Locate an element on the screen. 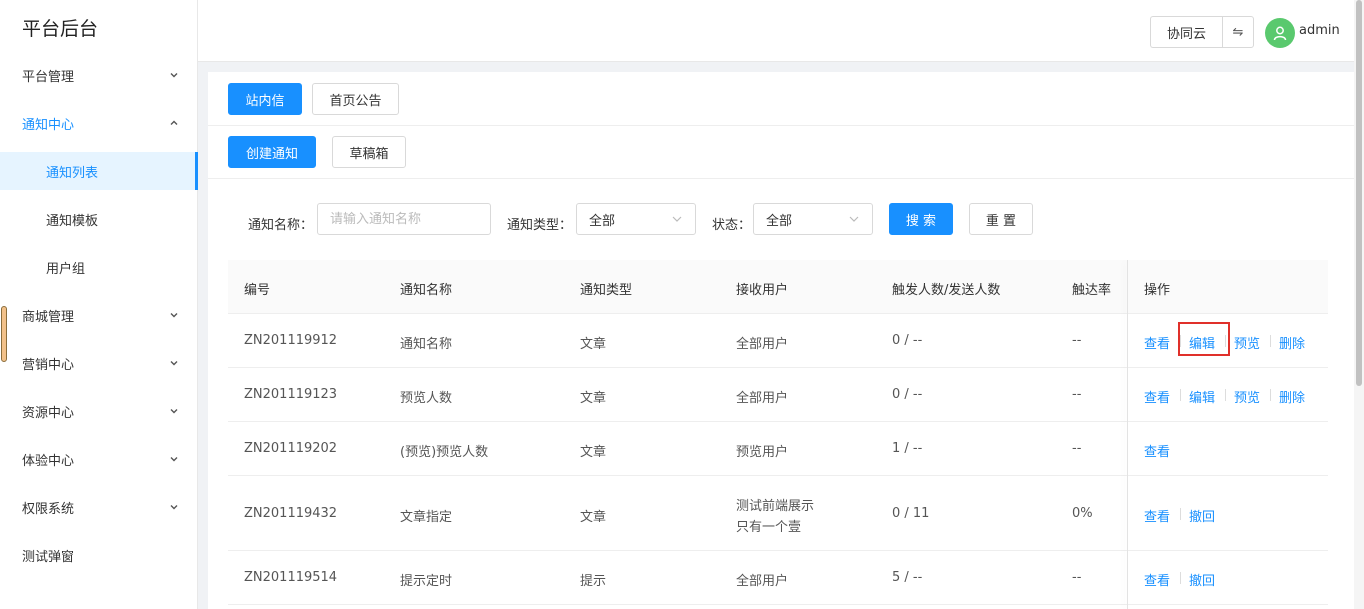  submenu-item-user-group: 用户组 is located at coordinates (98, 267).